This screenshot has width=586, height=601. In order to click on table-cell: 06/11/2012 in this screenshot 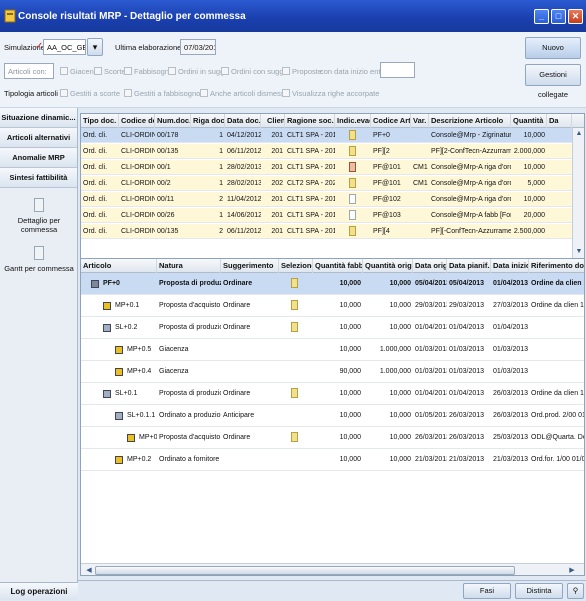, I will do `click(244, 151)`.